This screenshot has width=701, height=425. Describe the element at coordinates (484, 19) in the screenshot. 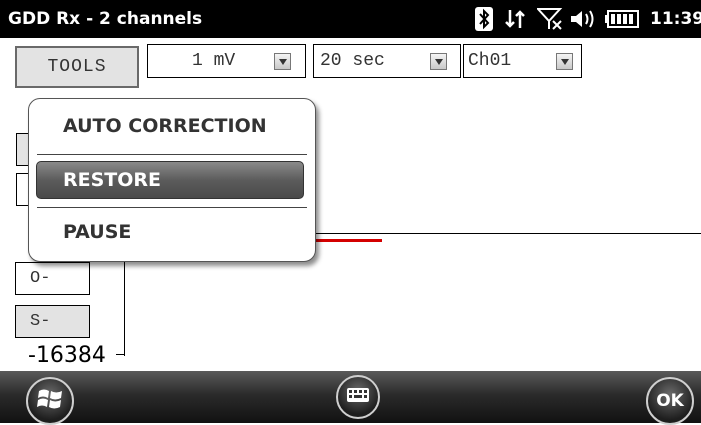

I see `bluetooth-icon` at that location.